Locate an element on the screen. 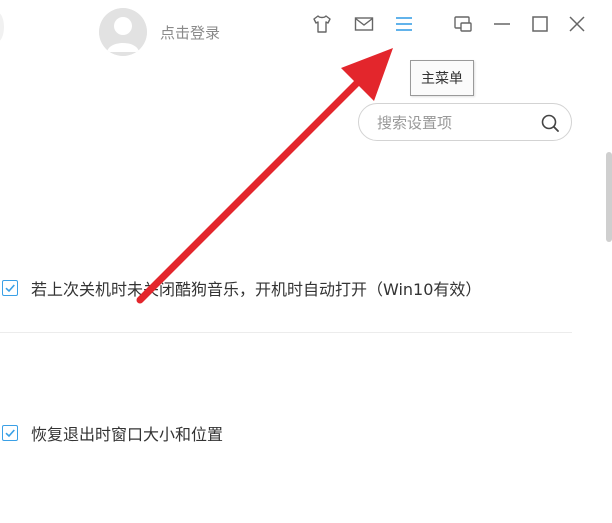 This screenshot has height=523, width=612. mail-button is located at coordinates (364, 24).